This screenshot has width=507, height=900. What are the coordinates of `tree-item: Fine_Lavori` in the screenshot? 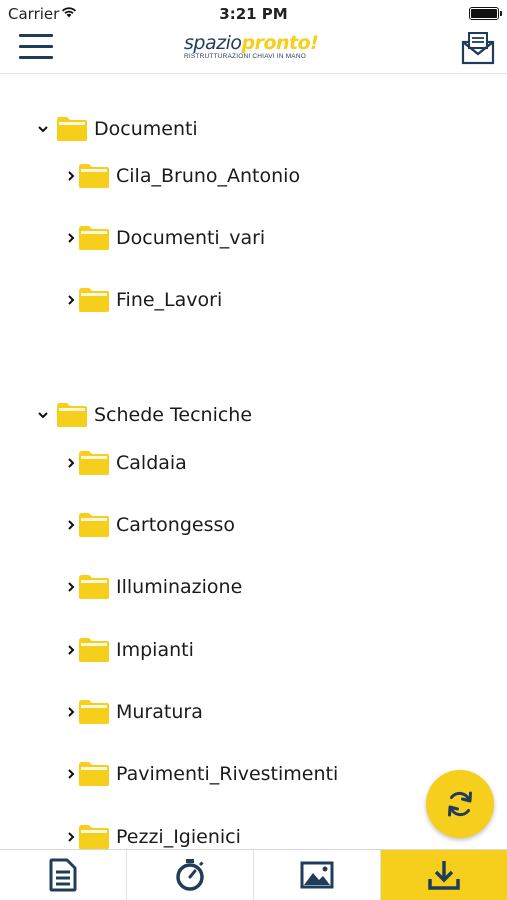 It's located at (143, 300).